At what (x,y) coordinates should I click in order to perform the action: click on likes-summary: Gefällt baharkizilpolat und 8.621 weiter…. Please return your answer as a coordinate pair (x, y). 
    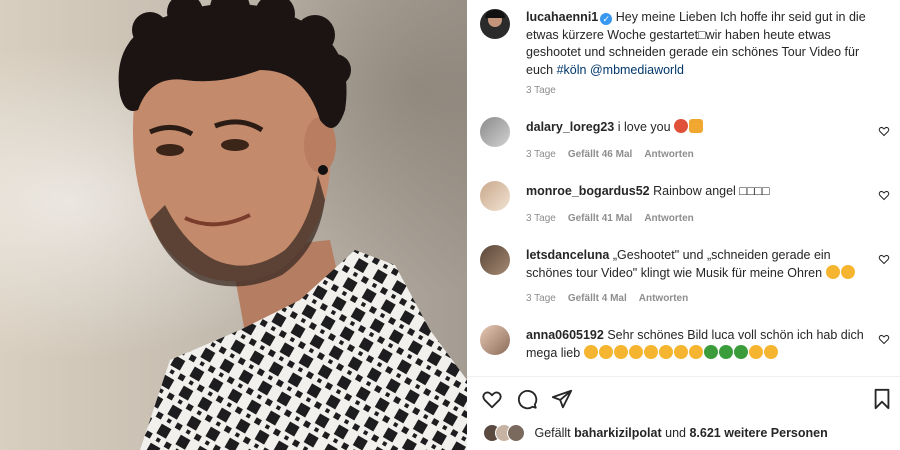
    Looking at the image, I should click on (655, 433).